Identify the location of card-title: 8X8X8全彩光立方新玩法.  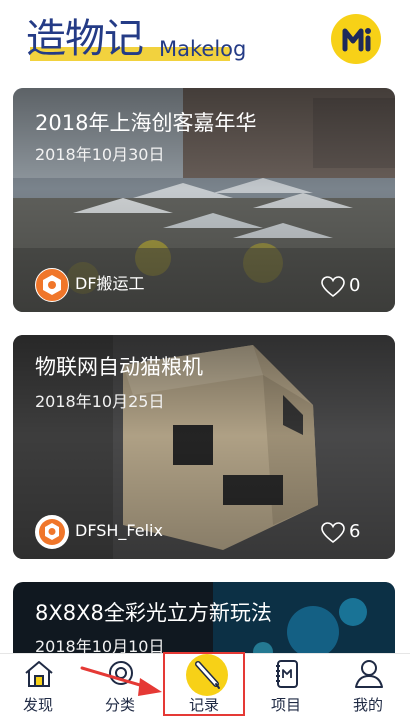
(153, 613).